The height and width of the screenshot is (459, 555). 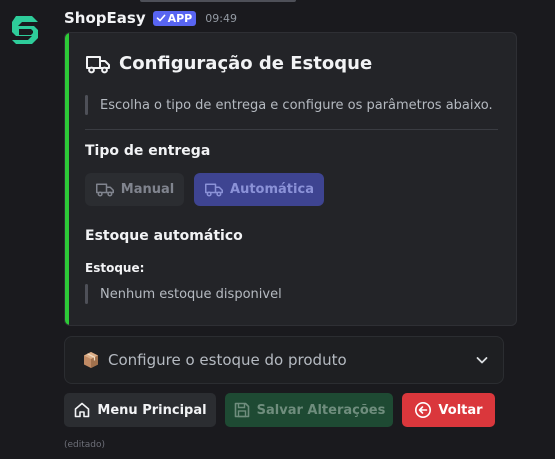 What do you see at coordinates (218, 1) in the screenshot?
I see `previous-message-edge` at bounding box center [218, 1].